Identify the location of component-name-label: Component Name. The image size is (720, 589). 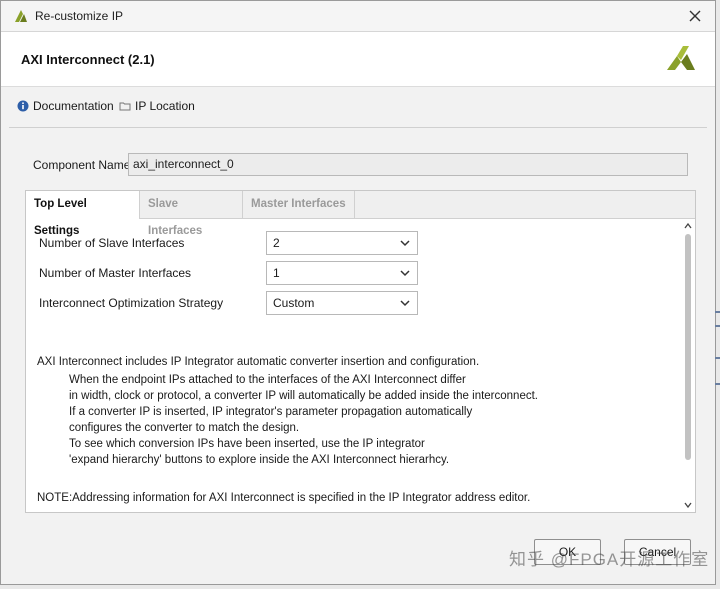
(82, 165).